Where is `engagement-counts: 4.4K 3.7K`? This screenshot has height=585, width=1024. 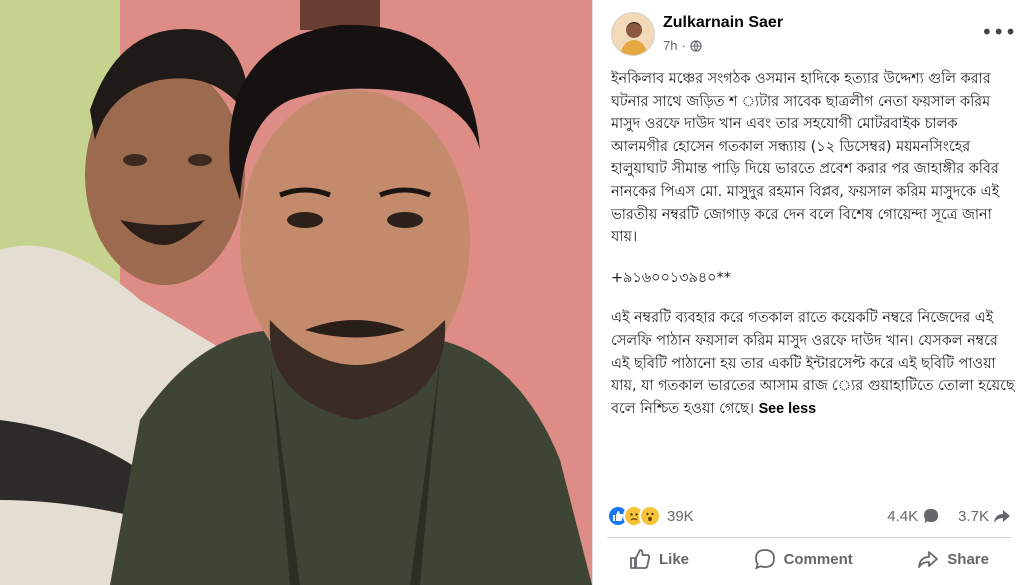 engagement-counts: 4.4K 3.7K is located at coordinates (949, 516).